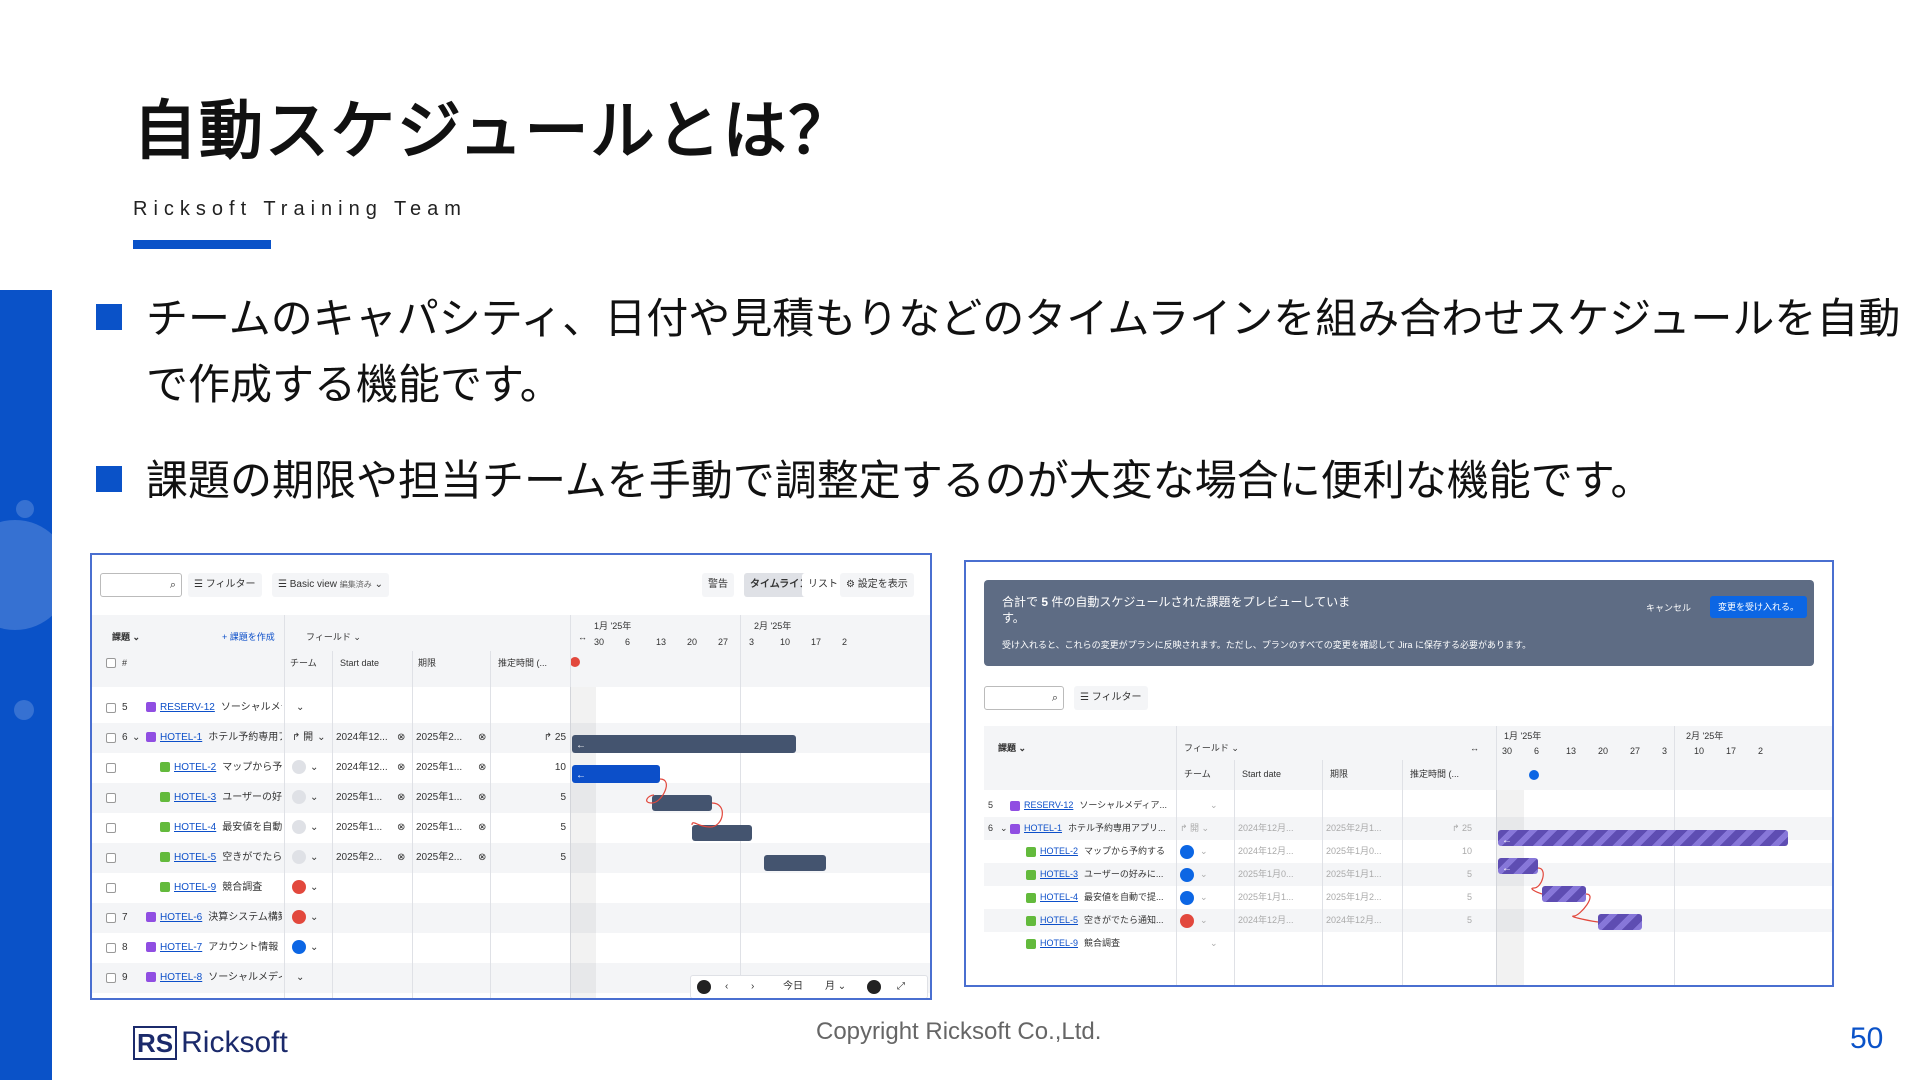 This screenshot has width=1920, height=1080. What do you see at coordinates (214, 948) in the screenshot?
I see `issue-summary: HOTEL-7 アカウント情報` at bounding box center [214, 948].